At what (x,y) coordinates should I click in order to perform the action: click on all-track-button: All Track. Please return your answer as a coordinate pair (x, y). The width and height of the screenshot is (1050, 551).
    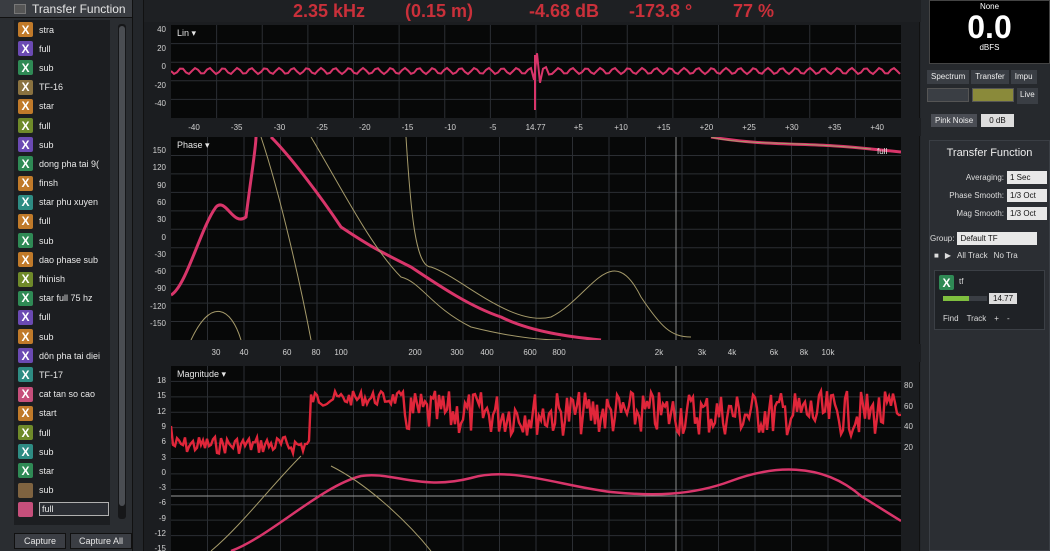
    Looking at the image, I should click on (972, 255).